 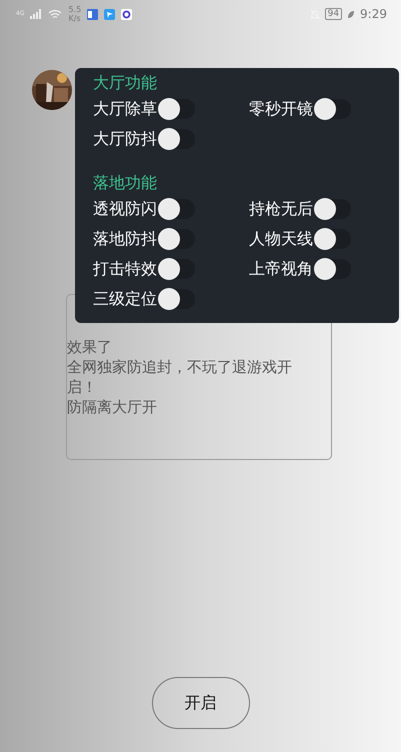 I want to click on feature-label: 大厅防抖, so click(x=125, y=139).